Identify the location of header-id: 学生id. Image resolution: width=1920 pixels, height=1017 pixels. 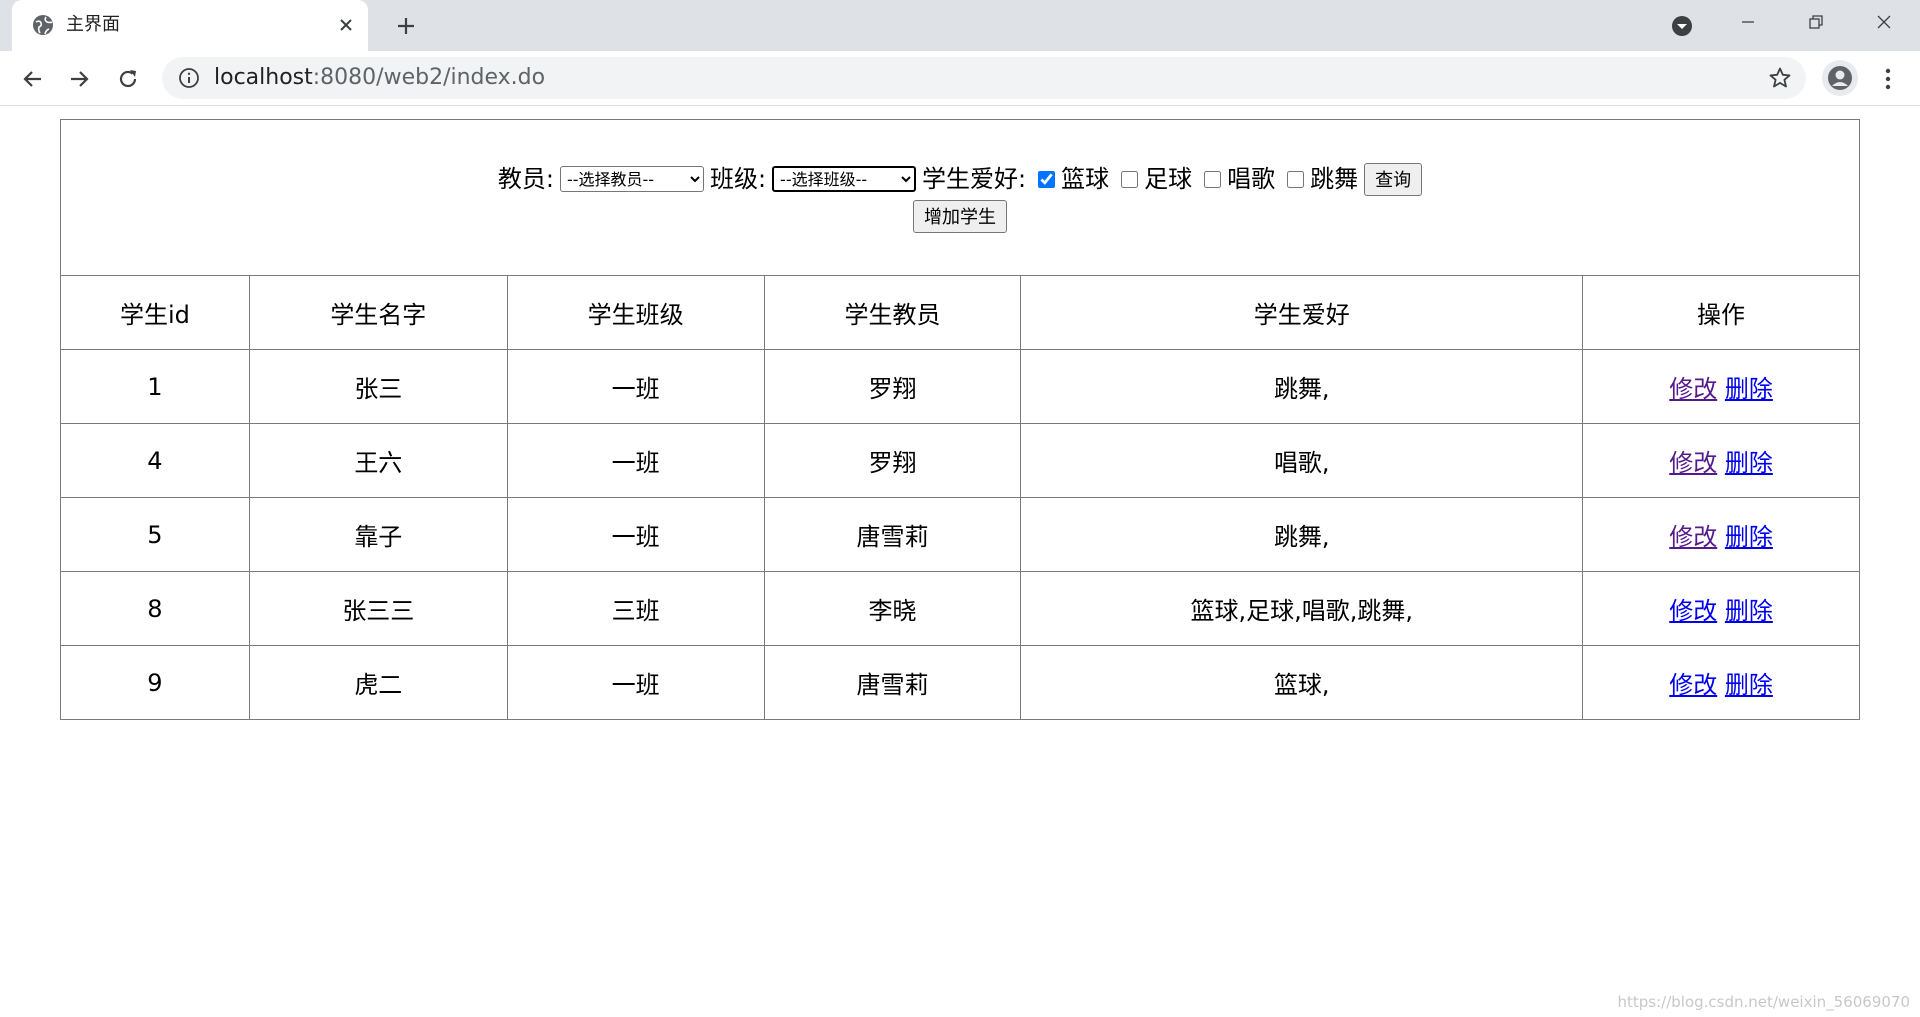
(155, 312).